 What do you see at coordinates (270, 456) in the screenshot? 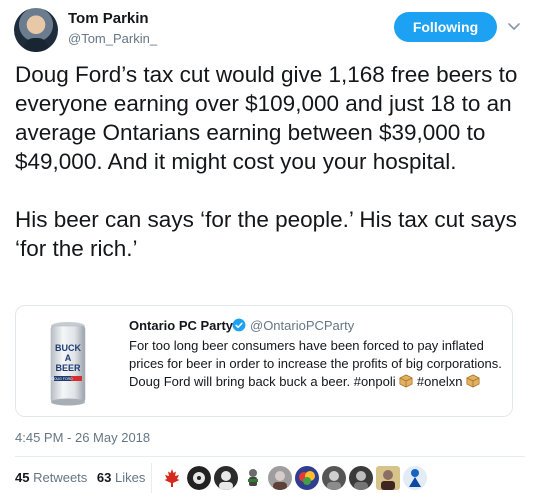
I see `divider` at bounding box center [270, 456].